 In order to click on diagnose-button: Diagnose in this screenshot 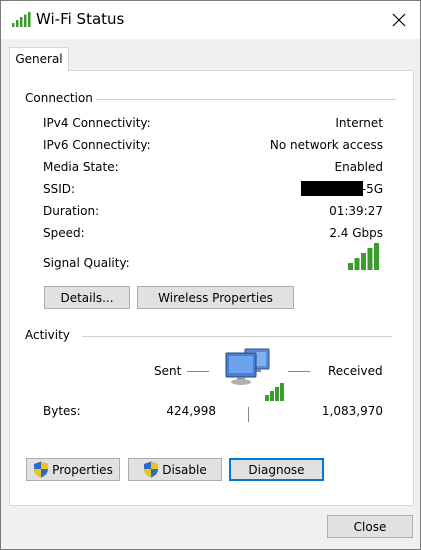, I will do `click(276, 469)`.